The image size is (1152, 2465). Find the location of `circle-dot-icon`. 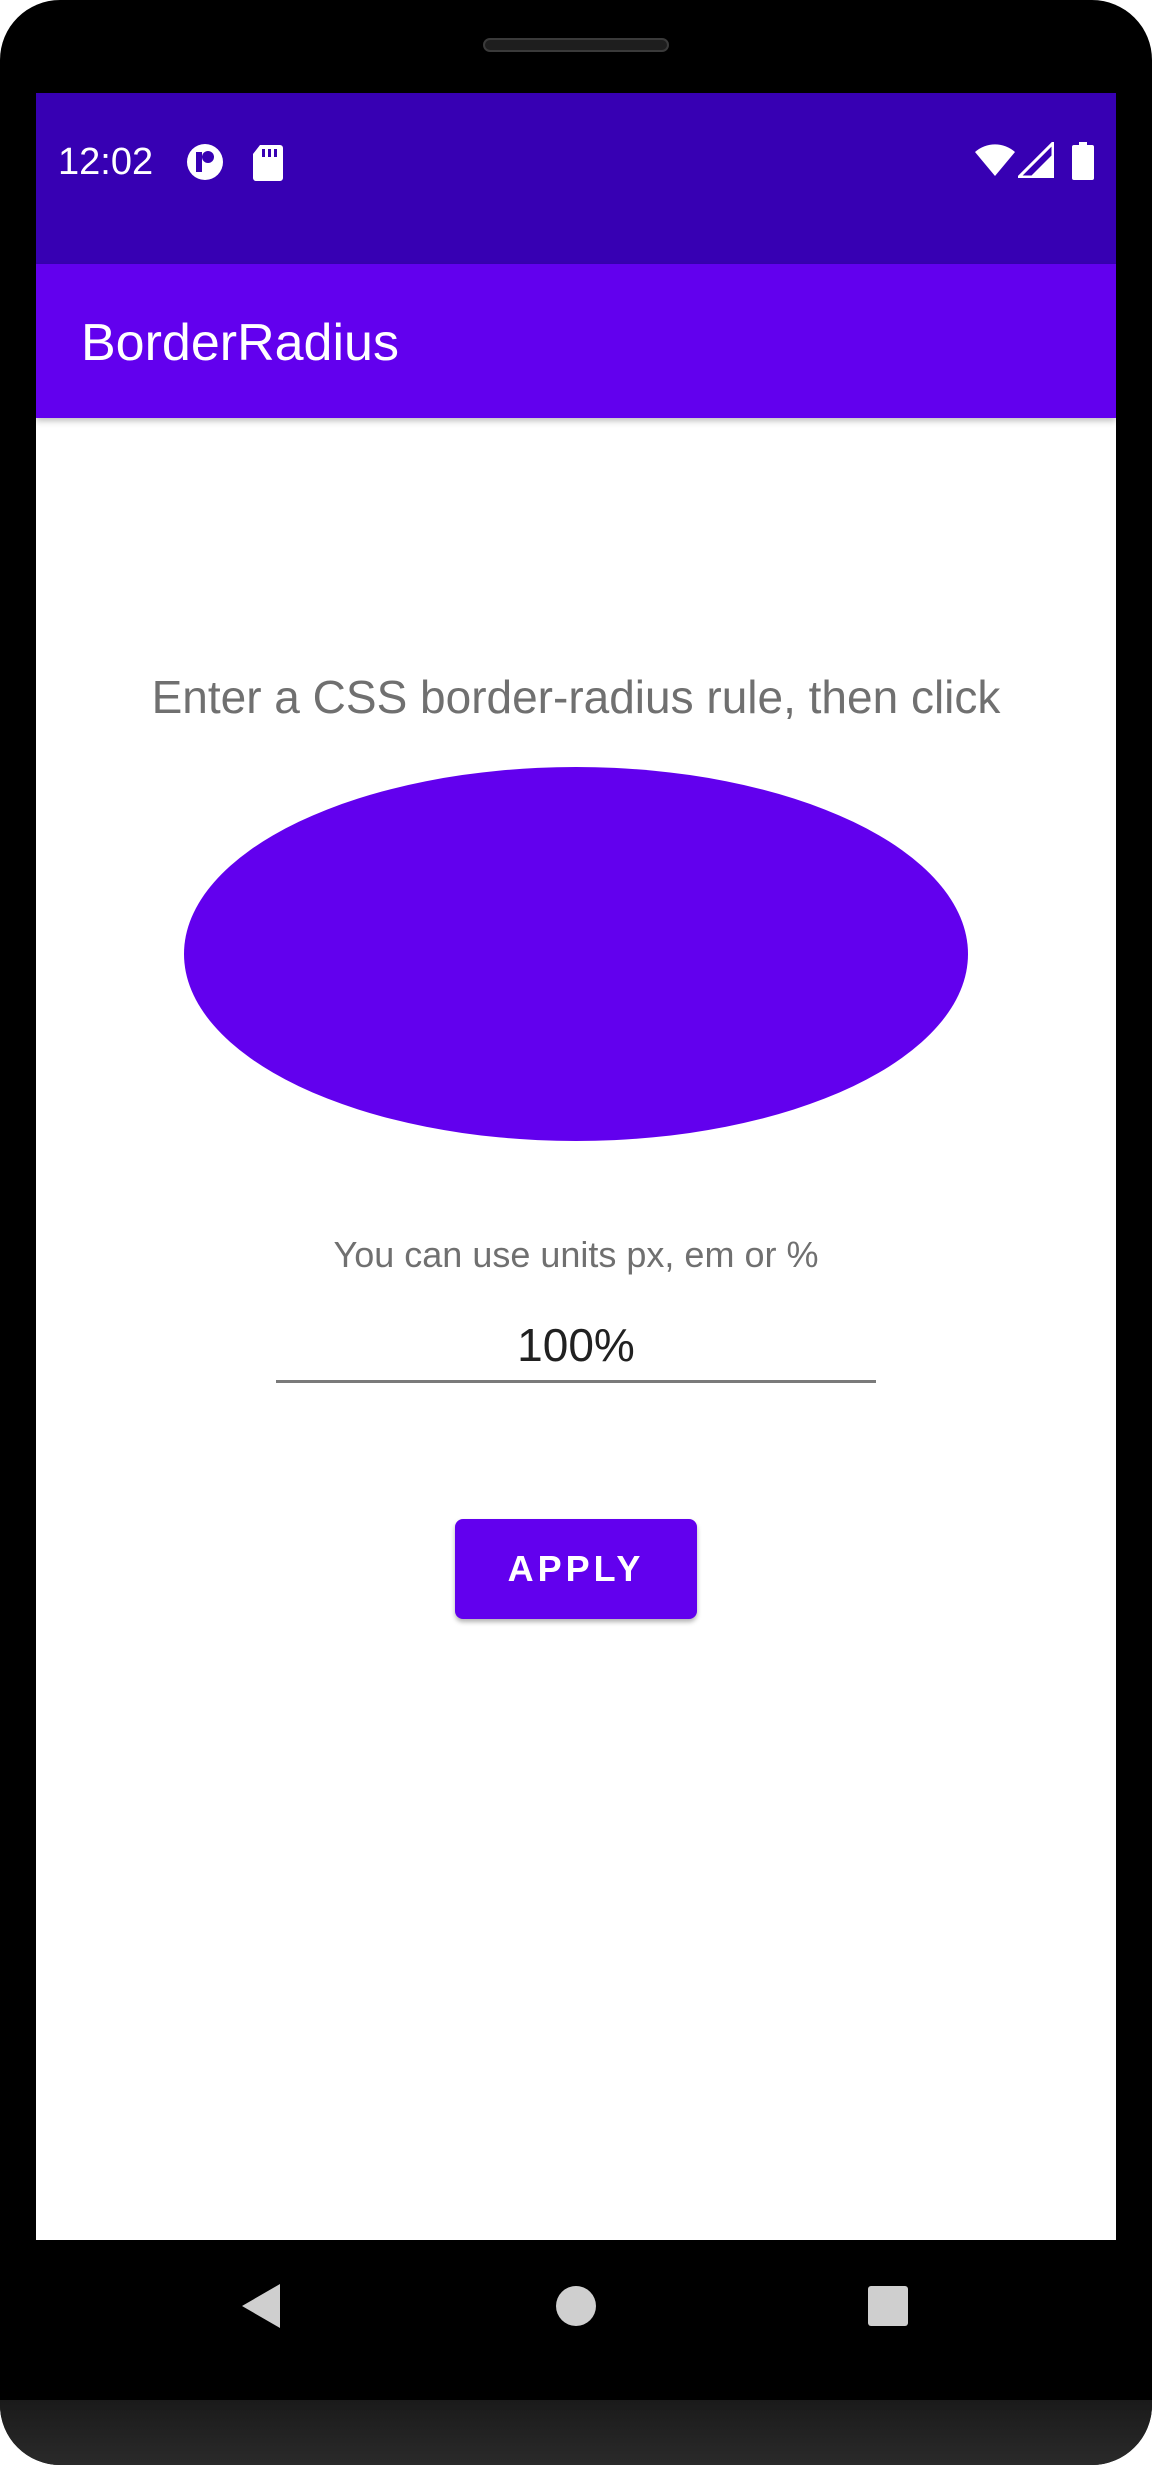

circle-dot-icon is located at coordinates (205, 164).